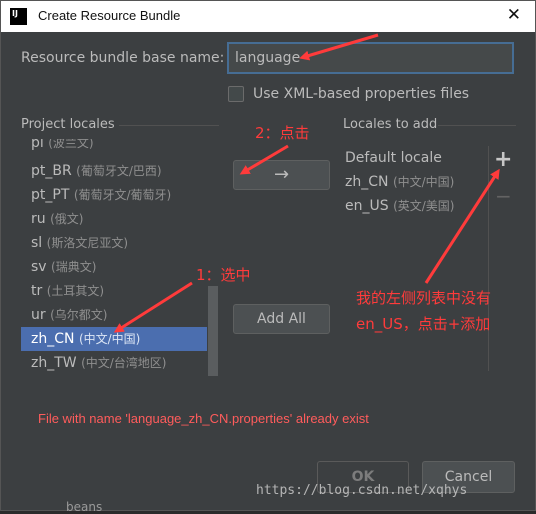 The height and width of the screenshot is (514, 536). Describe the element at coordinates (114, 267) in the screenshot. I see `list-item: sv (瑞典文)` at that location.